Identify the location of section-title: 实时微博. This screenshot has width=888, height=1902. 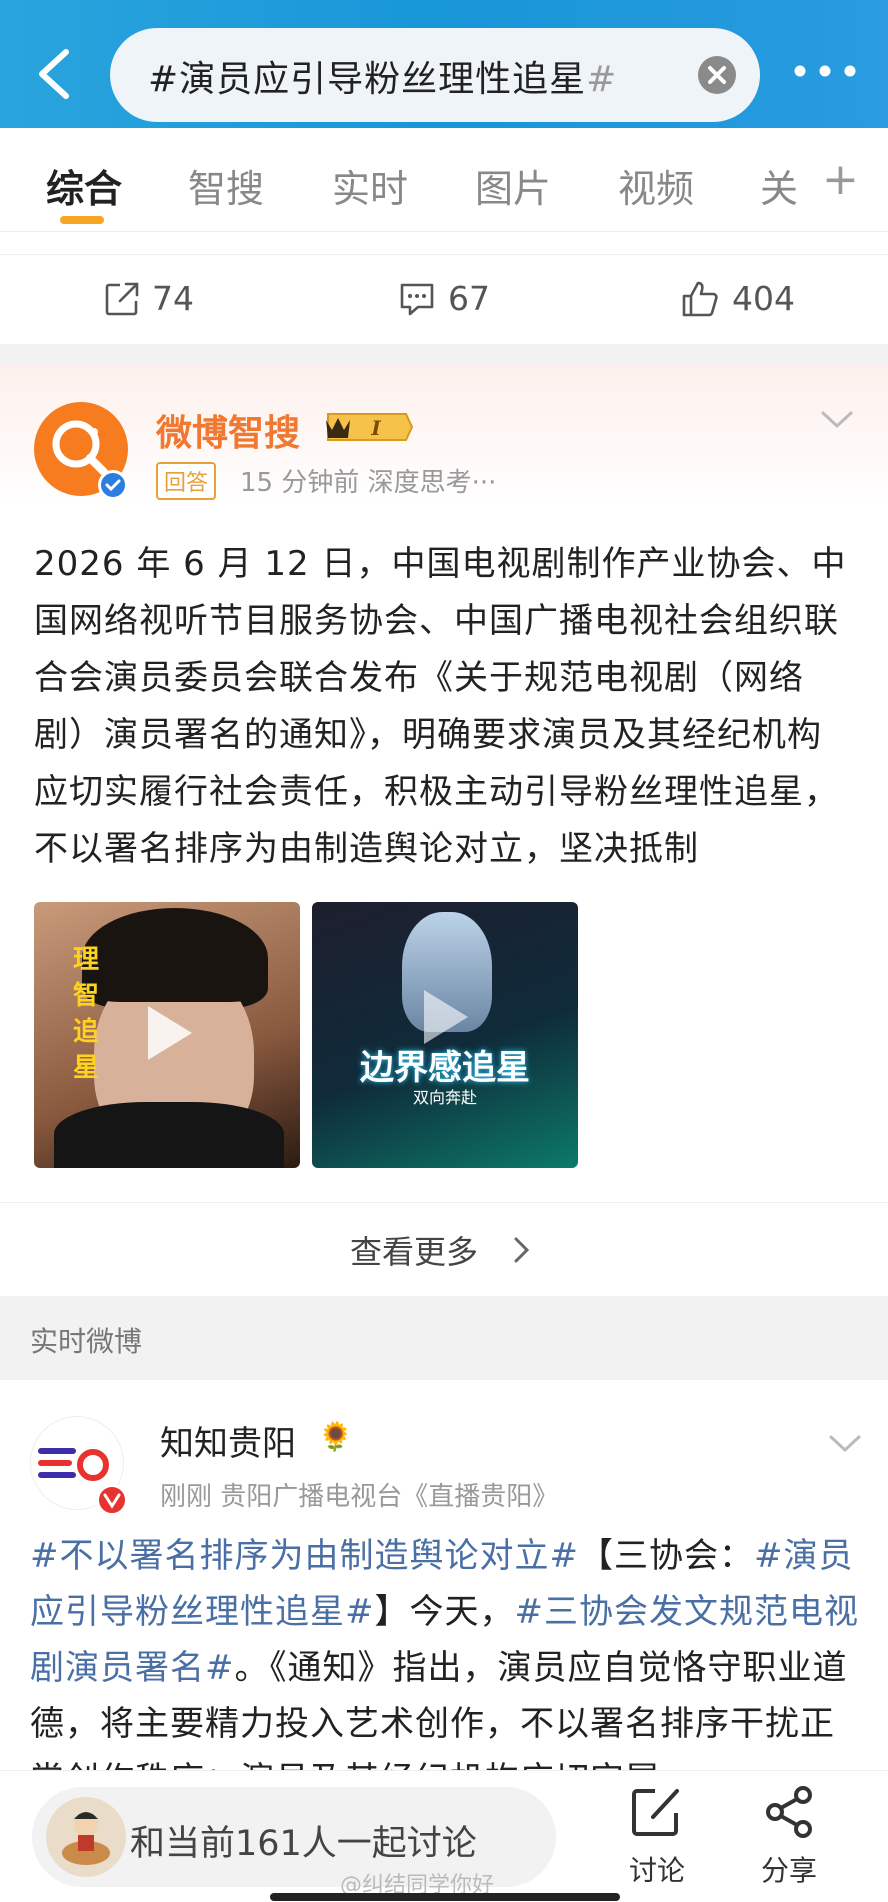
(86, 1341).